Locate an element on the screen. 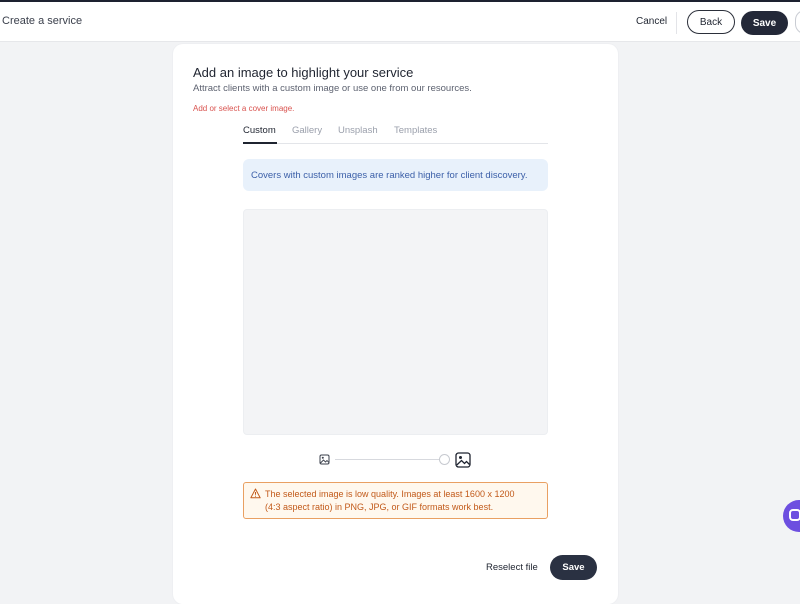 This screenshot has width=800, height=604. more-button is located at coordinates (797, 22).